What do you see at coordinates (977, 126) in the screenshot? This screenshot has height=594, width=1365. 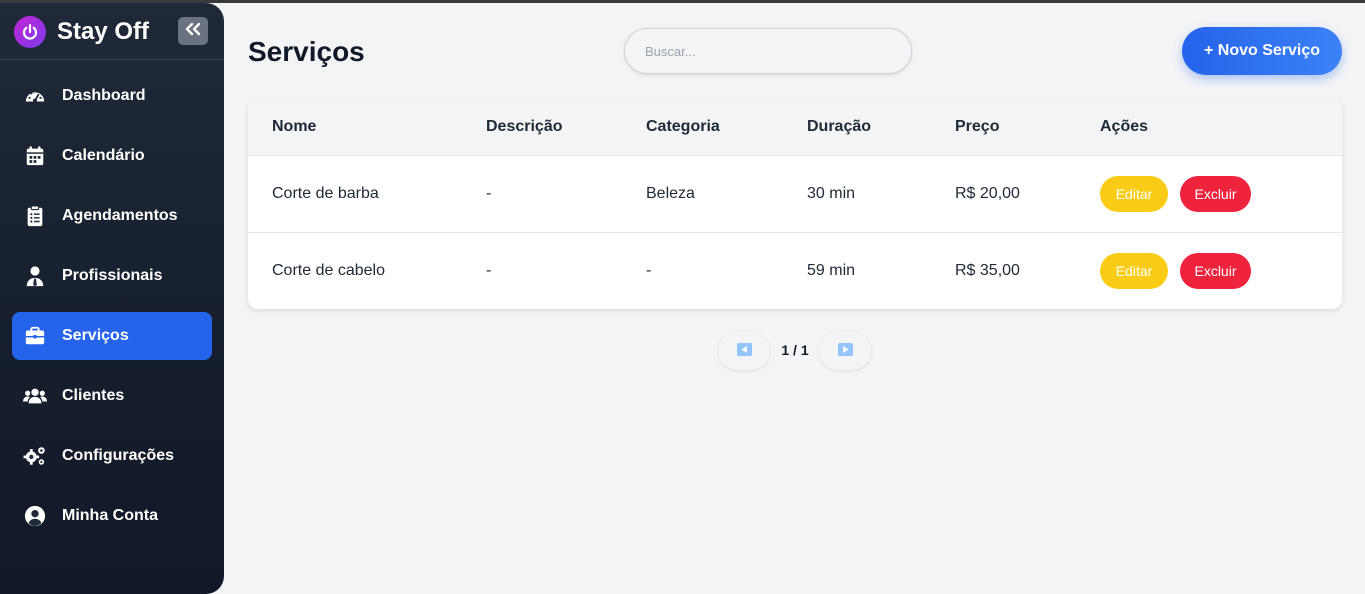 I see `column-header-preco: Preço` at bounding box center [977, 126].